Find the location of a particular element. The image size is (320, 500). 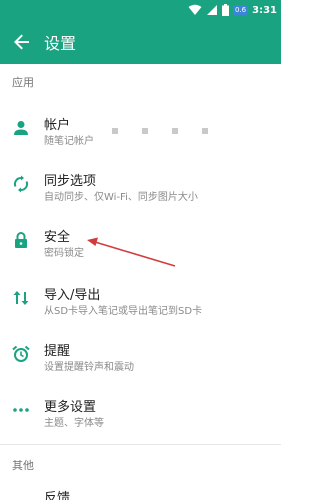

settings-item-sync: 同步选项 自动同步、仅Wi-Fi、同步图片大小 is located at coordinates (140, 184).